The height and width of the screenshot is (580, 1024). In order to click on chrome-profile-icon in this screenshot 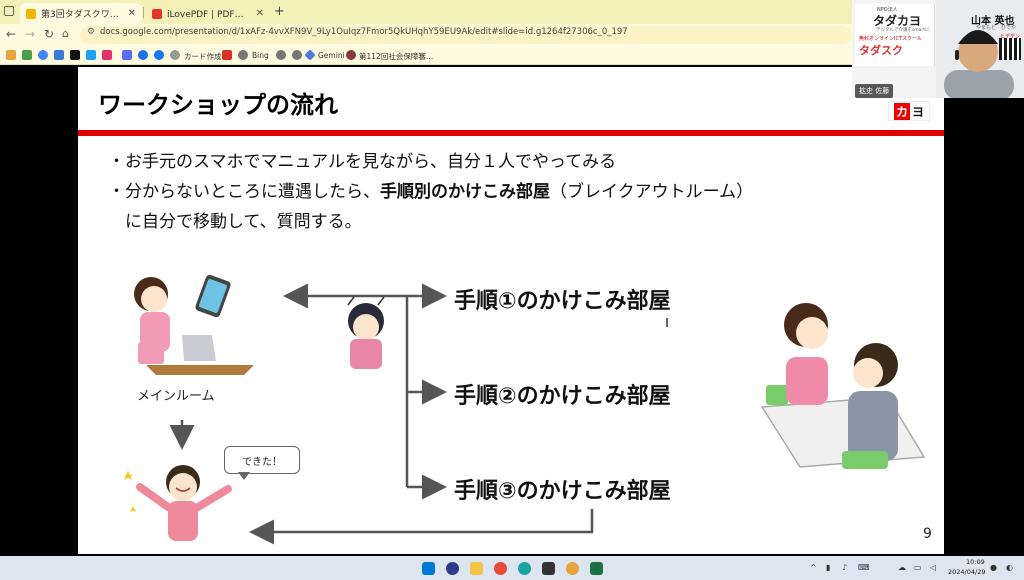, I will do `click(572, 568)`.